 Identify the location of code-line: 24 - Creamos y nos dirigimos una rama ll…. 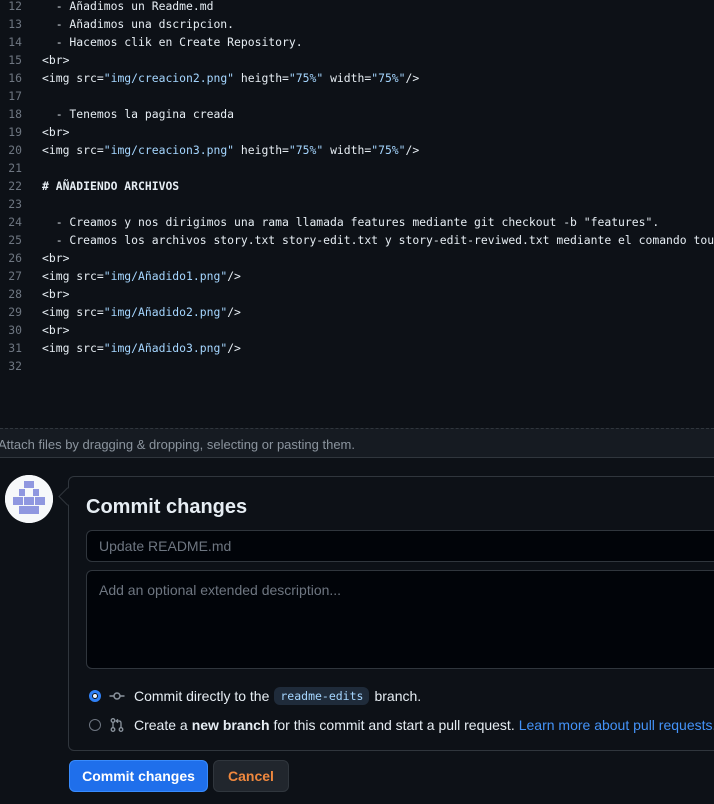
(357, 222).